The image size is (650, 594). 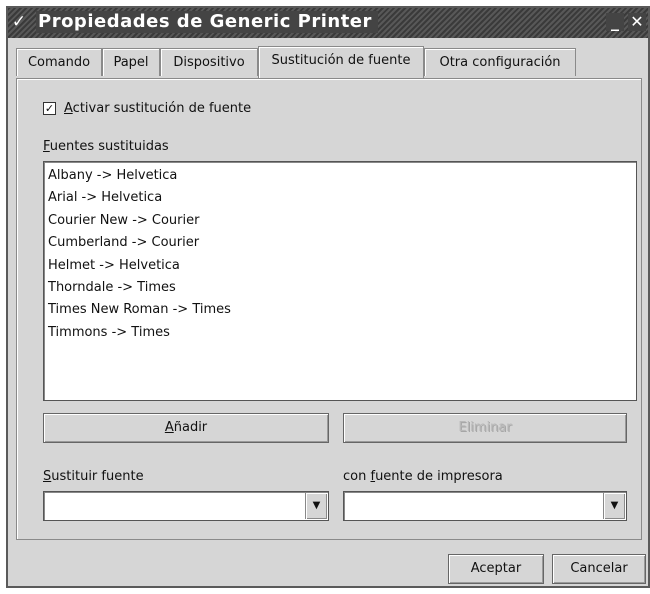 I want to click on enable-substitution-label: Activar sustitución de fuente, so click(x=158, y=108).